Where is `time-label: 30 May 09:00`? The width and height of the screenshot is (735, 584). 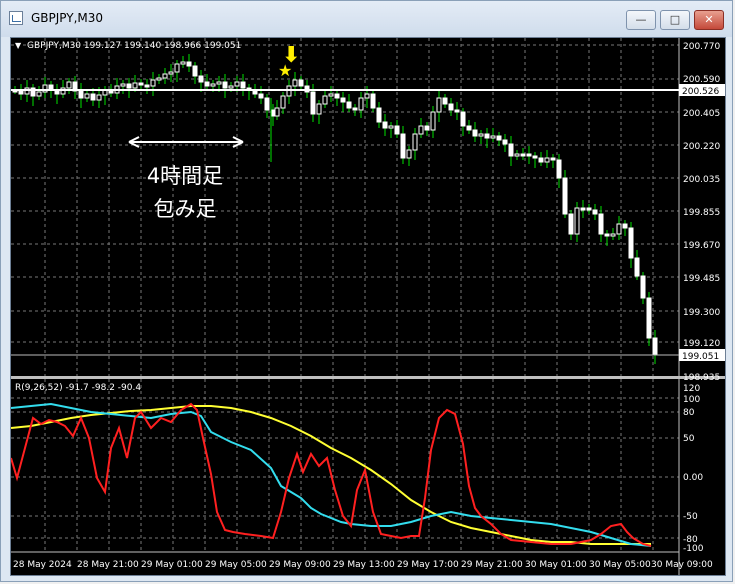
time-label: 30 May 09:00 is located at coordinates (682, 565).